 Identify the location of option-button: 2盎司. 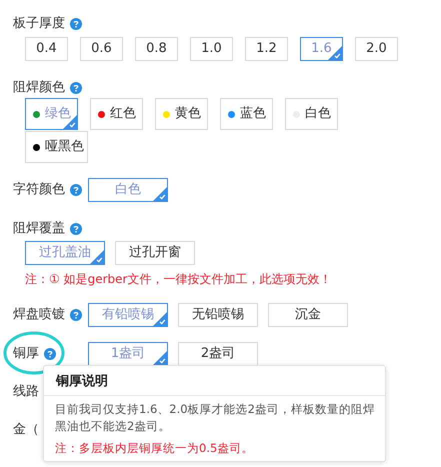
(218, 354).